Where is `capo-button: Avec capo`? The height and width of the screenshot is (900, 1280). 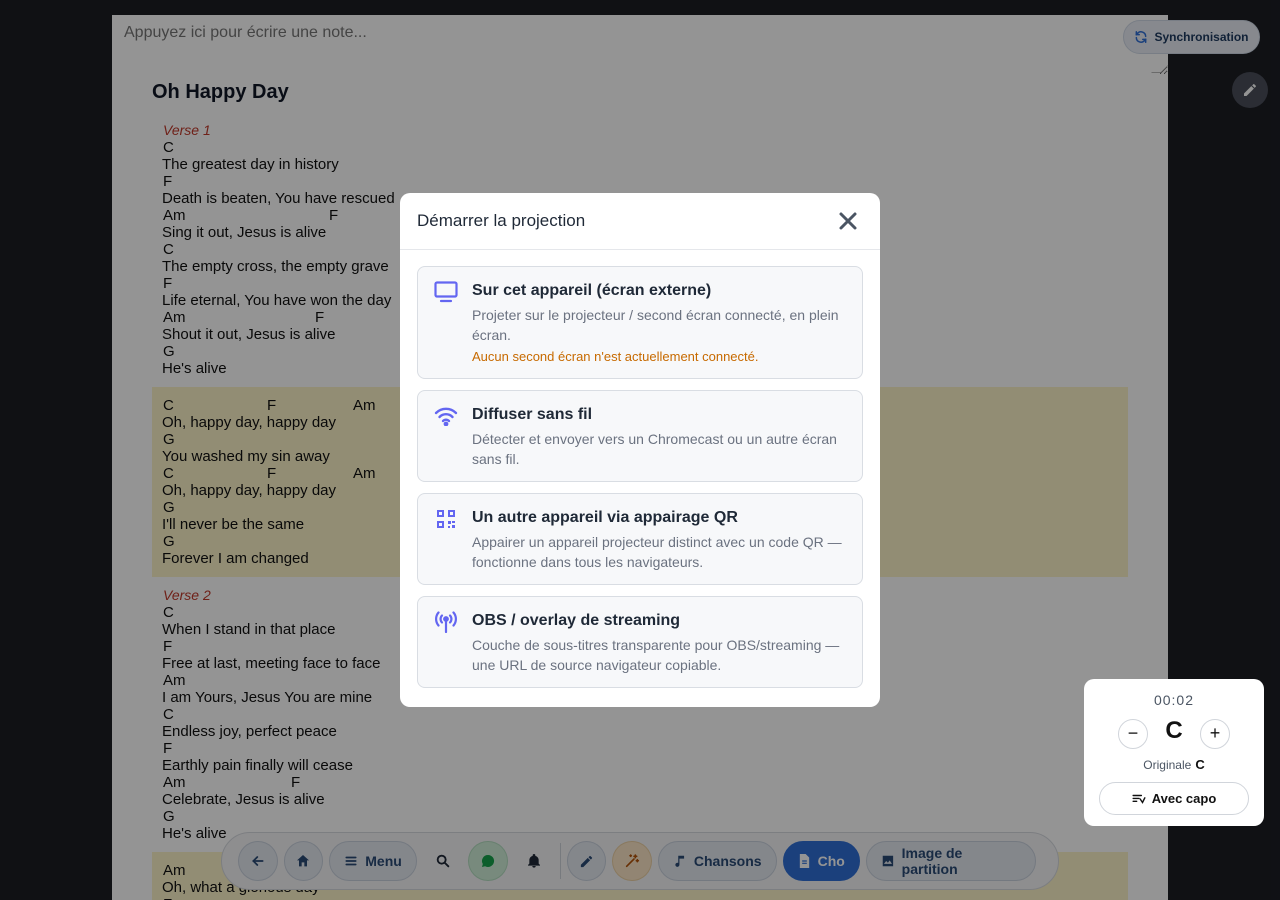
capo-button: Avec capo is located at coordinates (1174, 798).